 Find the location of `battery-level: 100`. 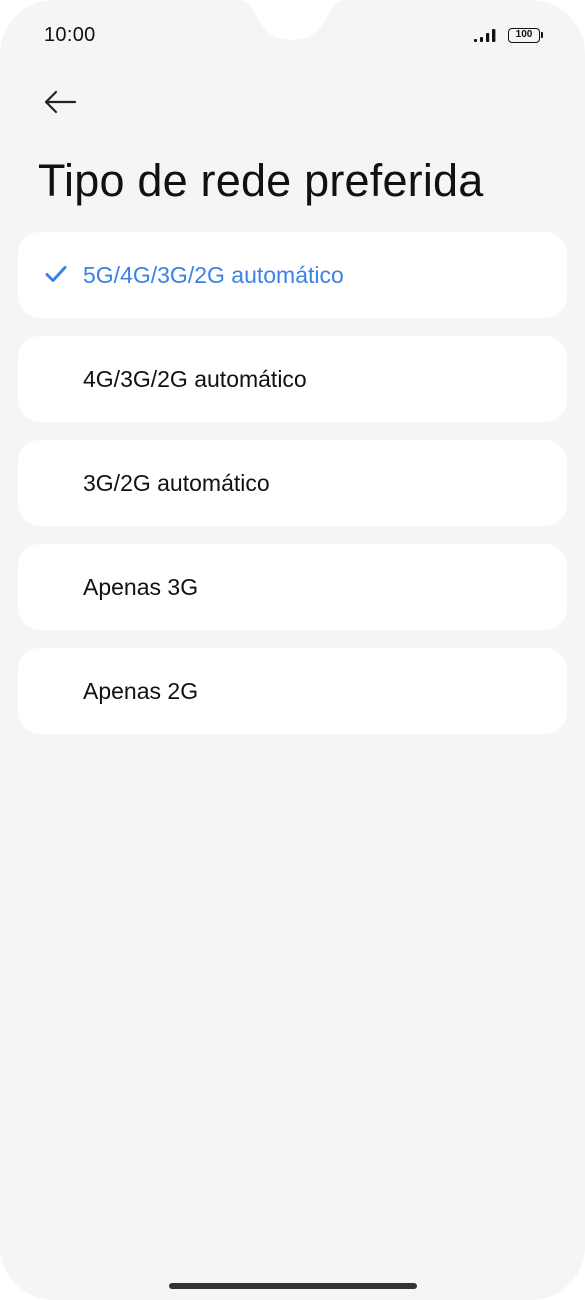

battery-level: 100 is located at coordinates (524, 35).